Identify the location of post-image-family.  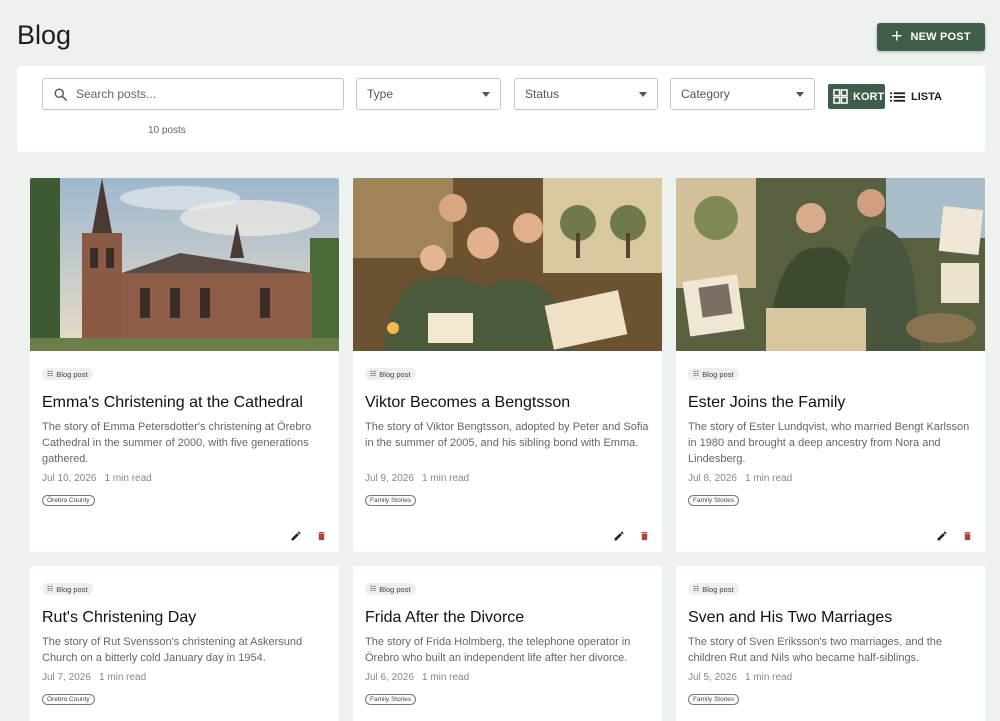
(507, 264).